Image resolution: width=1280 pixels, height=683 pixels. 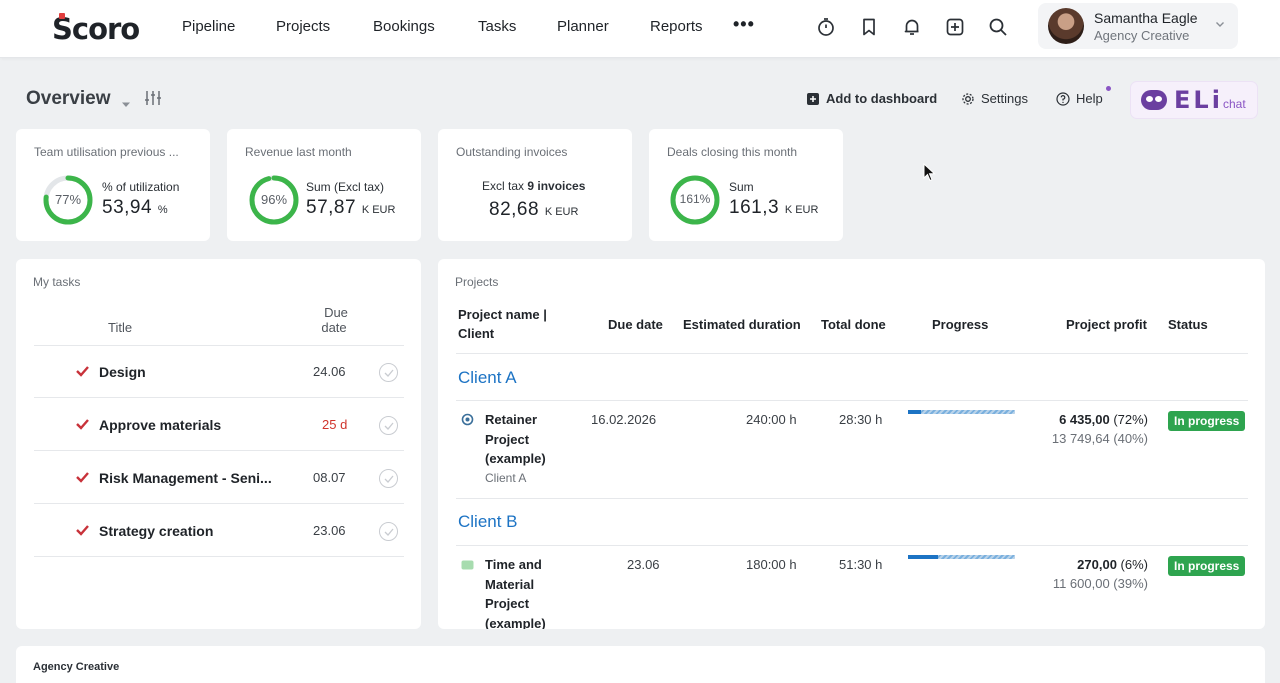 I want to click on column-header-estimated-duration: Estimated duration, so click(x=742, y=324).